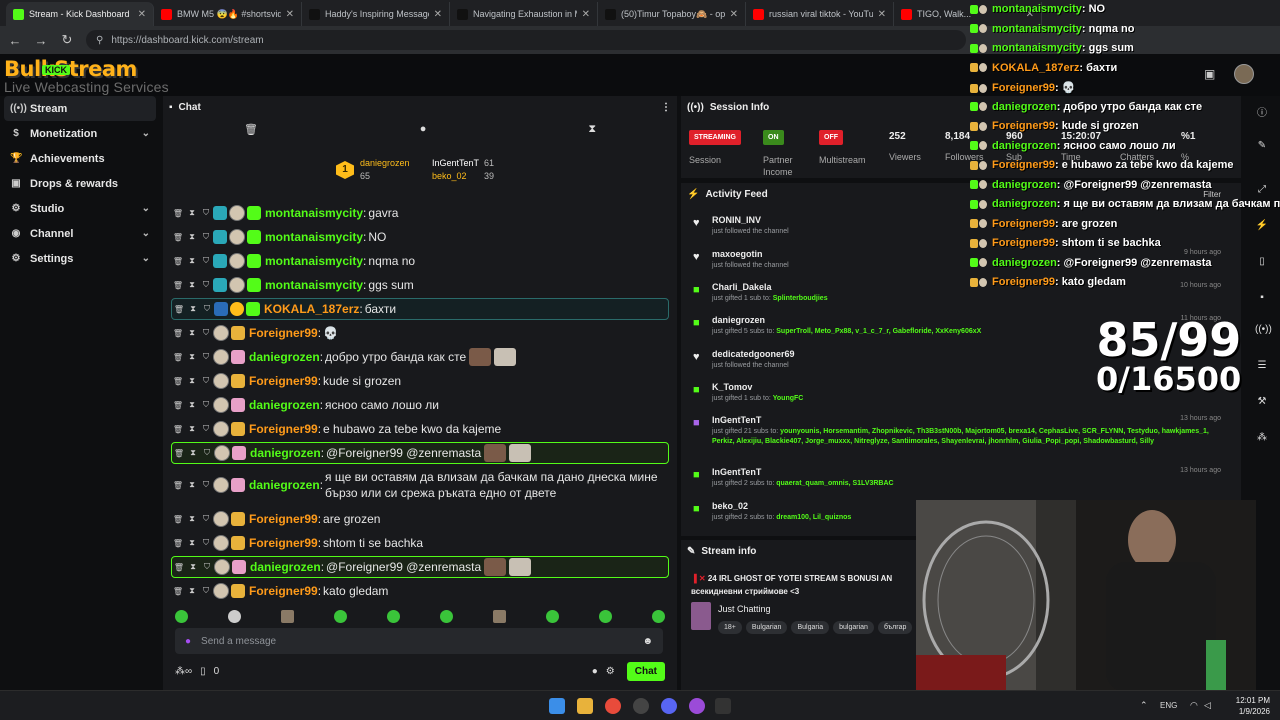 The width and height of the screenshot is (1280, 720). What do you see at coordinates (669, 706) in the screenshot?
I see `discord-icon` at bounding box center [669, 706].